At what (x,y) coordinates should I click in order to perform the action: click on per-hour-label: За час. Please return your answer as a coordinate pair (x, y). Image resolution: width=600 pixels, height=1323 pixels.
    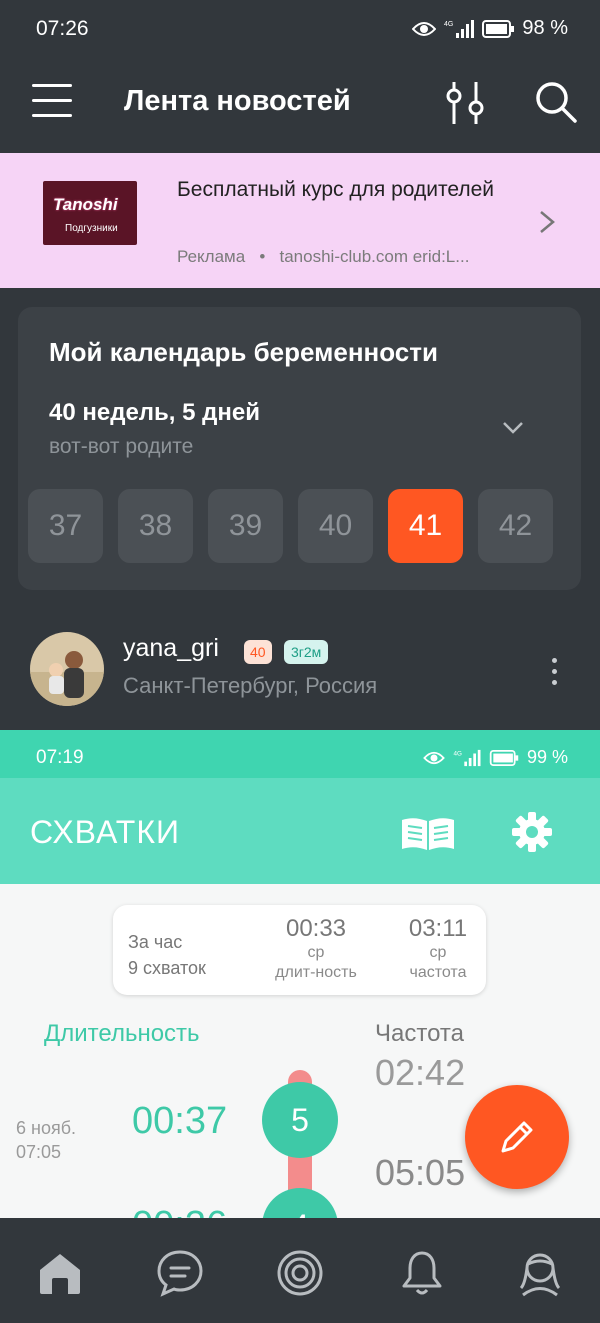
    Looking at the image, I should click on (155, 942).